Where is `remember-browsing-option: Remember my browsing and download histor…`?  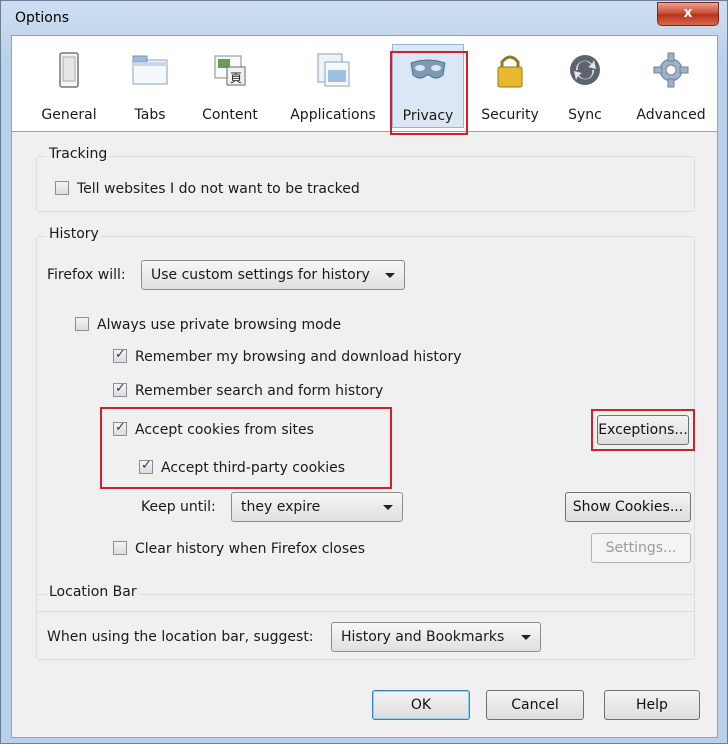 remember-browsing-option: Remember my browsing and download histor… is located at coordinates (287, 356).